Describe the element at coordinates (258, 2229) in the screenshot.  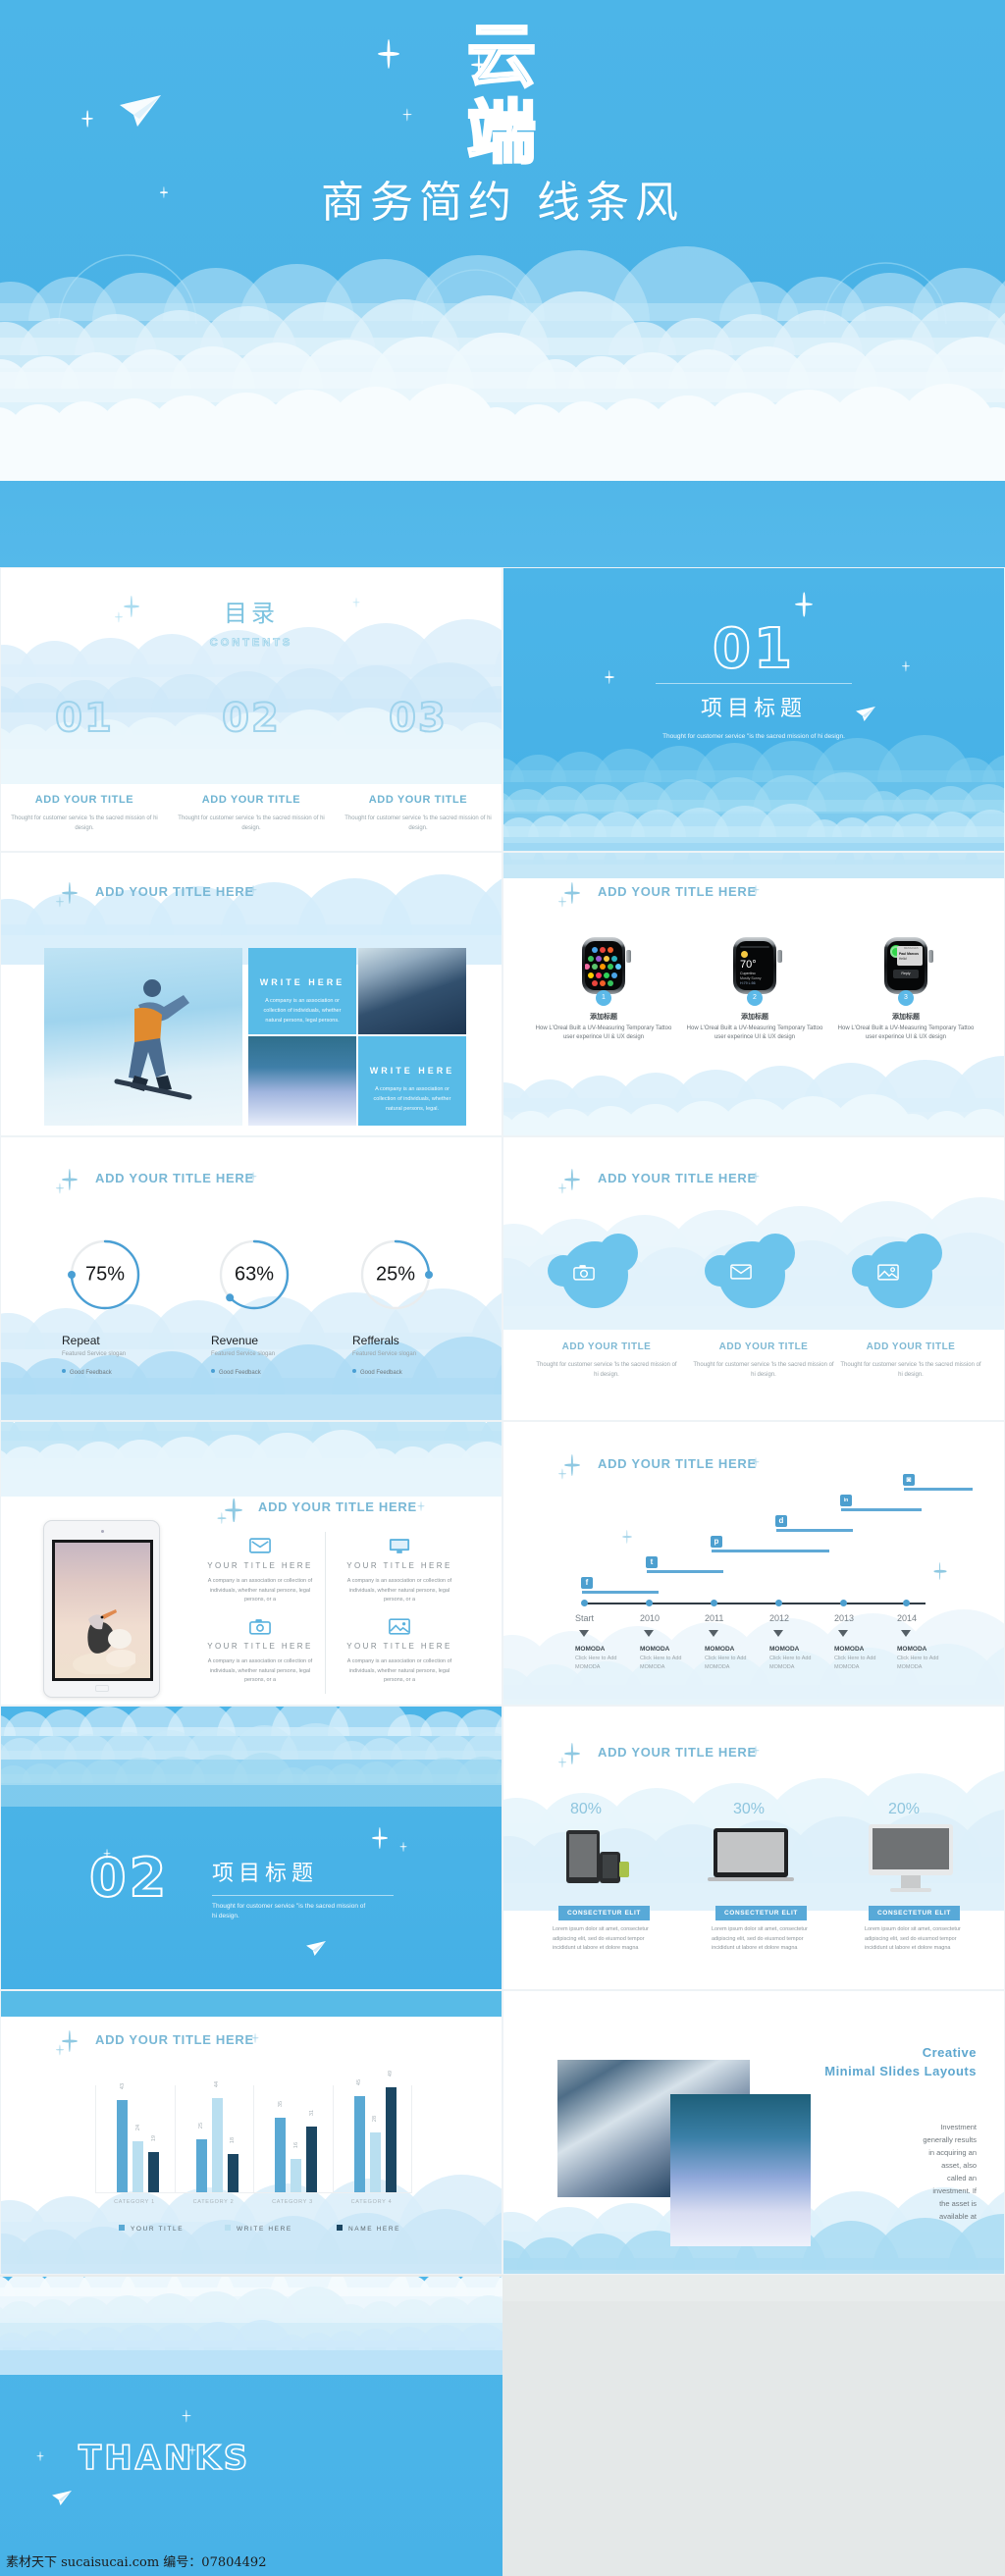
I see `bar-legend-item: WRITE HERE` at that location.